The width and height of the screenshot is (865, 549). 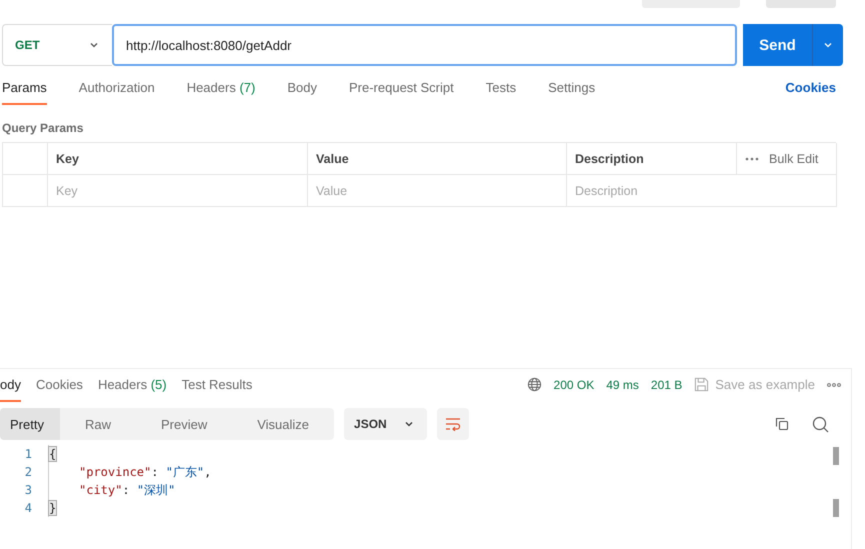 I want to click on tab: Tests, so click(x=501, y=92).